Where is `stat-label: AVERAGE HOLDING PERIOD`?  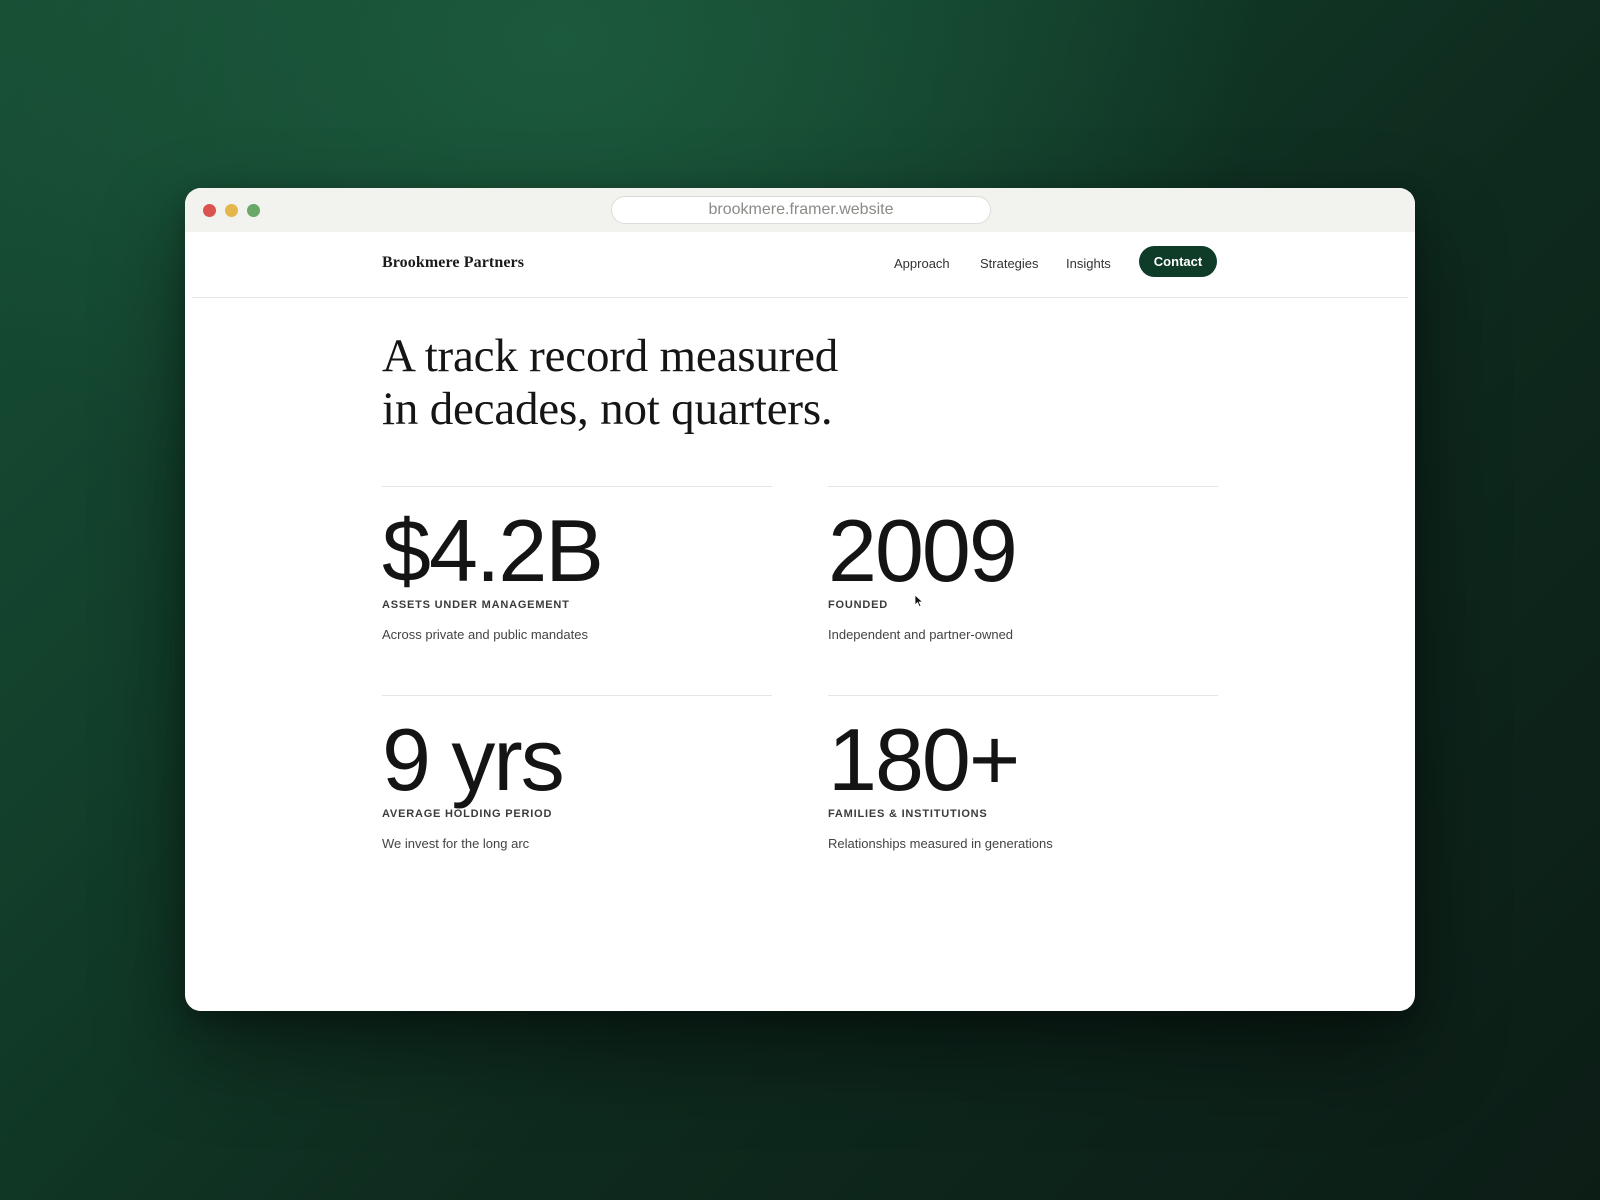
stat-label: AVERAGE HOLDING PERIOD is located at coordinates (467, 814).